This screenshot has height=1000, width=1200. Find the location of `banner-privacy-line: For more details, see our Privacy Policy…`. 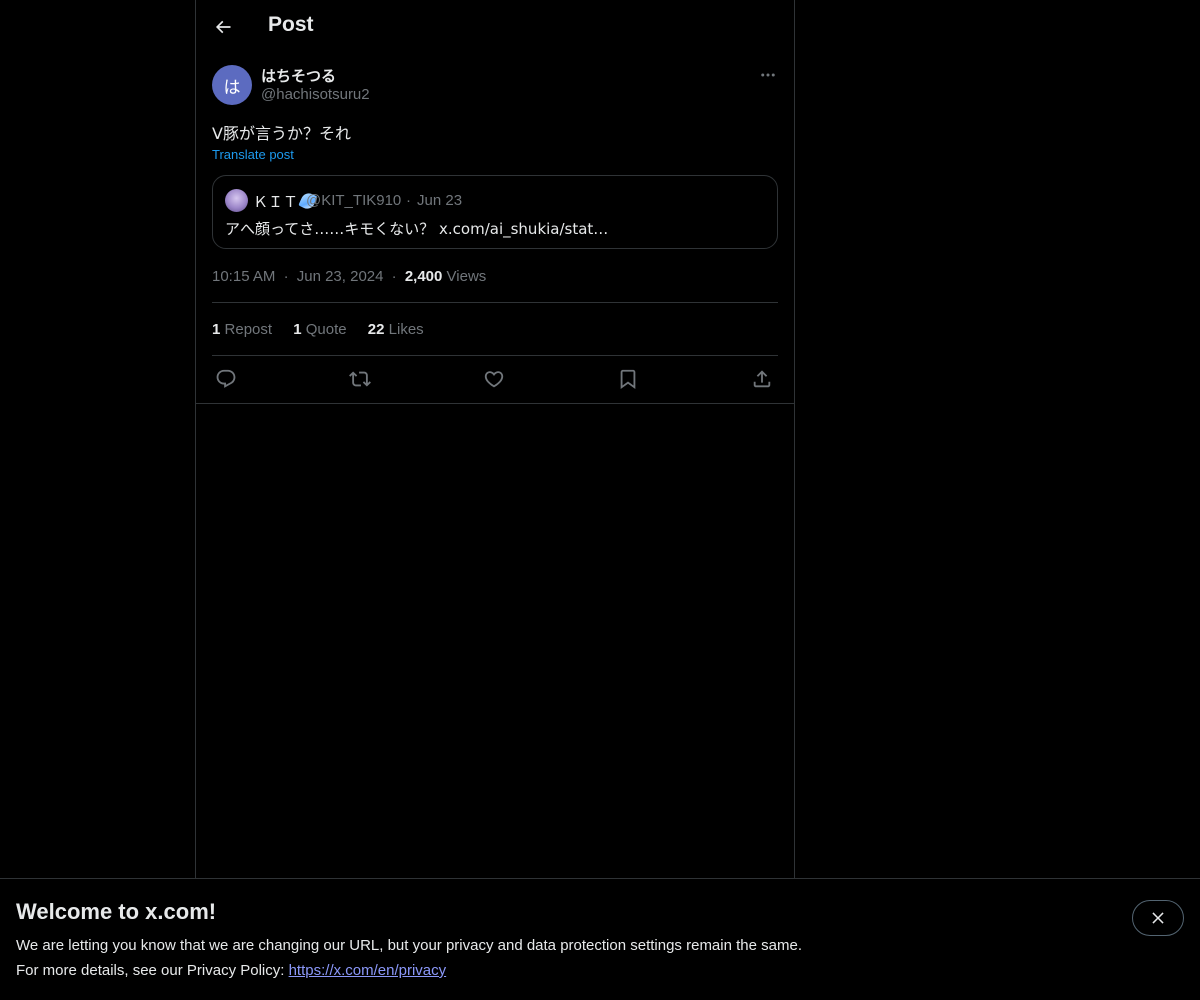

banner-privacy-line: For more details, see our Privacy Policy… is located at coordinates (231, 970).